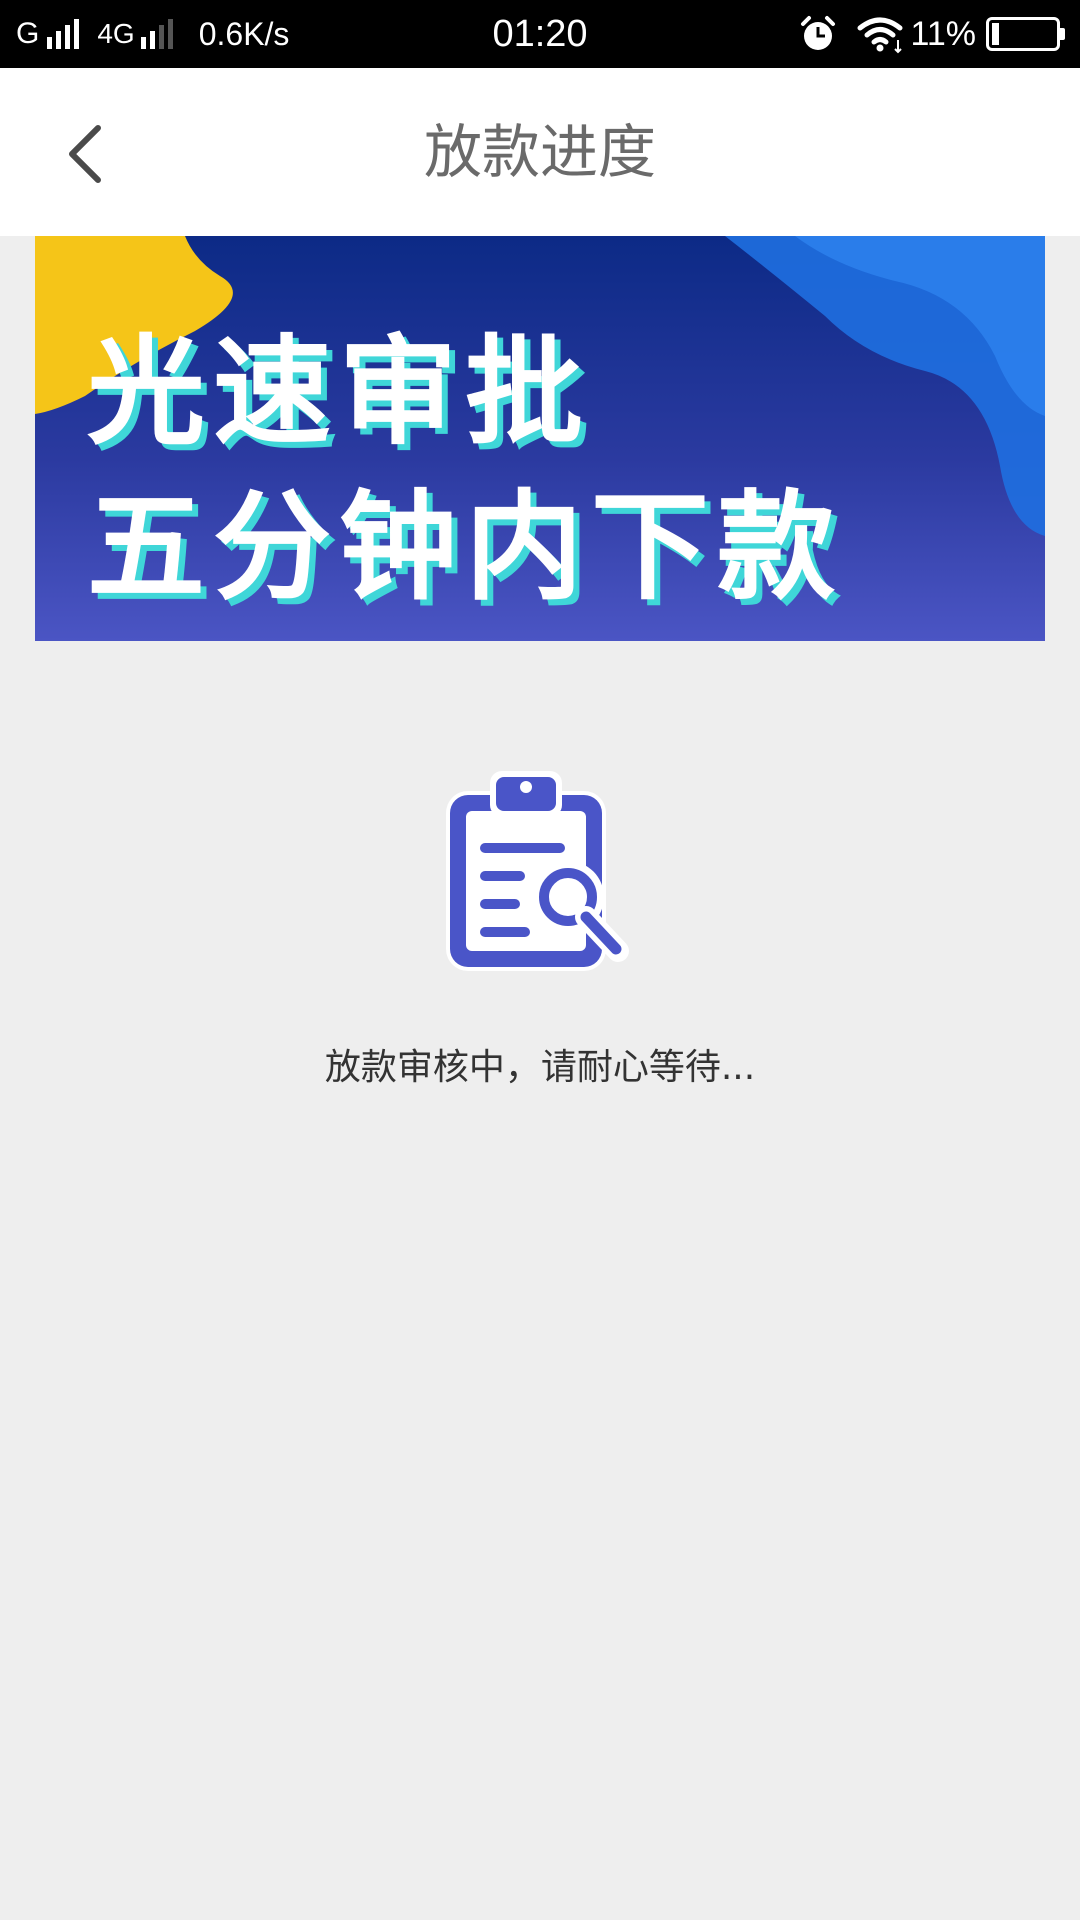 This screenshot has height=1920, width=1080. What do you see at coordinates (540, 34) in the screenshot?
I see `status-bar: G 4G 0.6K/s 01:20 11%` at bounding box center [540, 34].